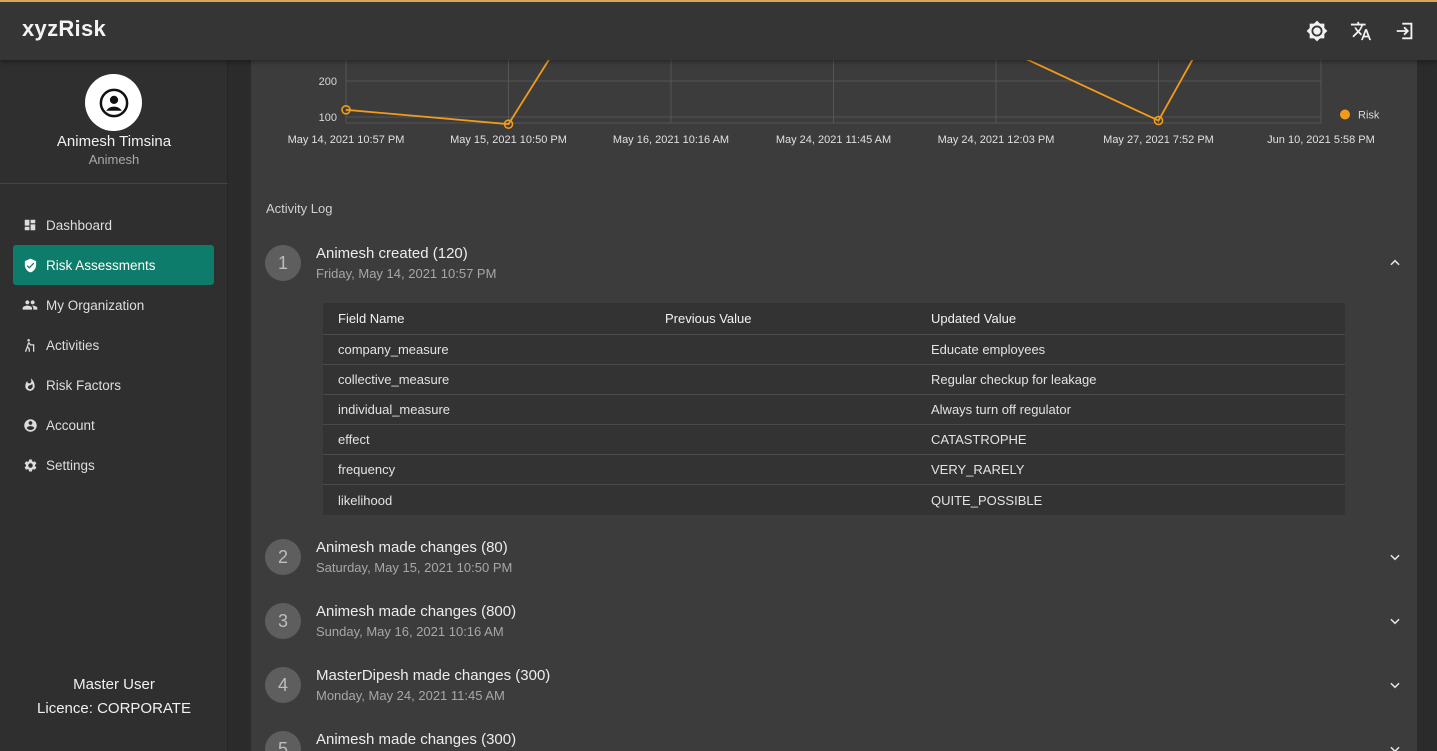  Describe the element at coordinates (367, 469) in the screenshot. I see `table-cell: frequency` at that location.